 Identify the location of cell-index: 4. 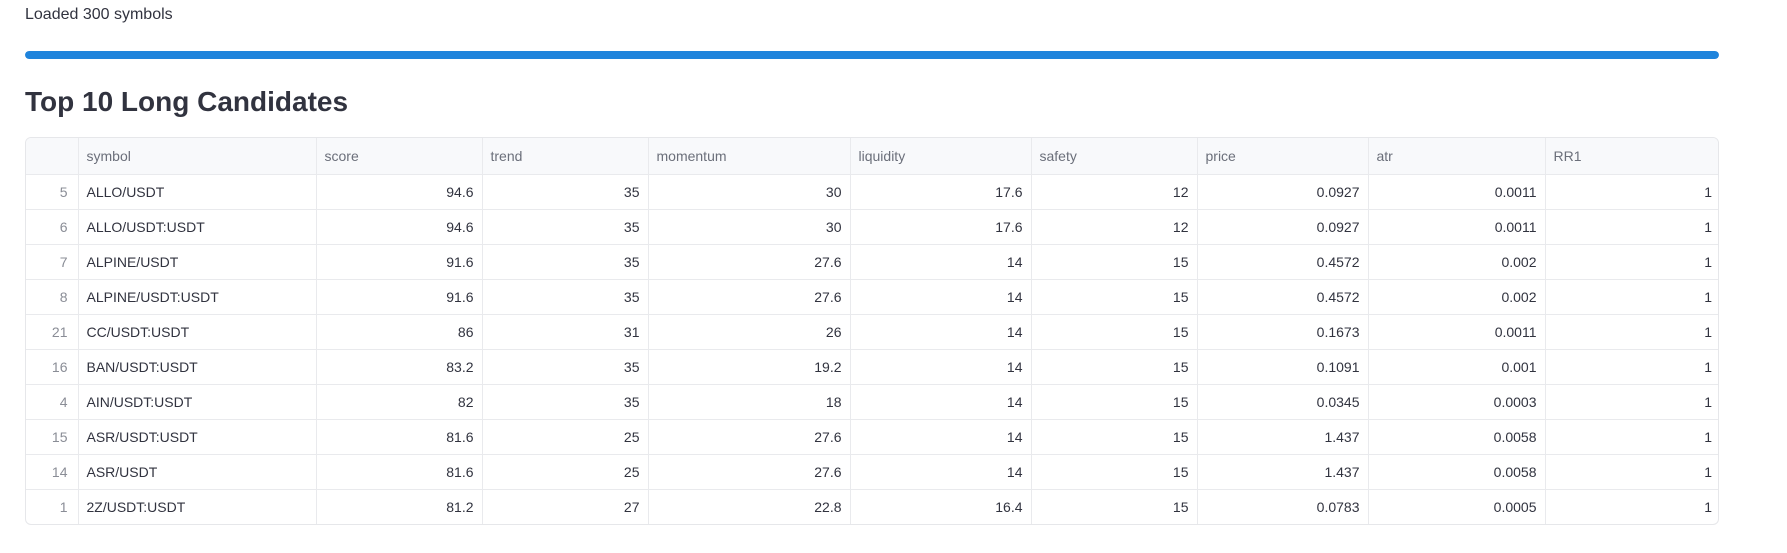
(52, 402).